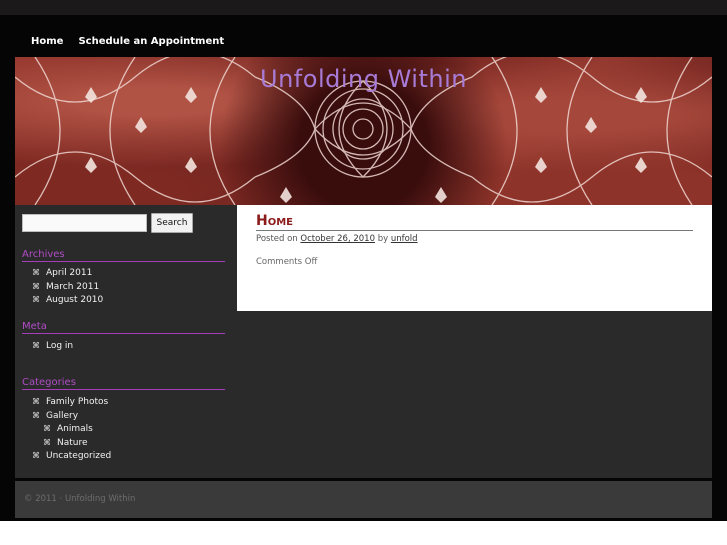 This screenshot has width=727, height=545. I want to click on top-strip, so click(363, 7).